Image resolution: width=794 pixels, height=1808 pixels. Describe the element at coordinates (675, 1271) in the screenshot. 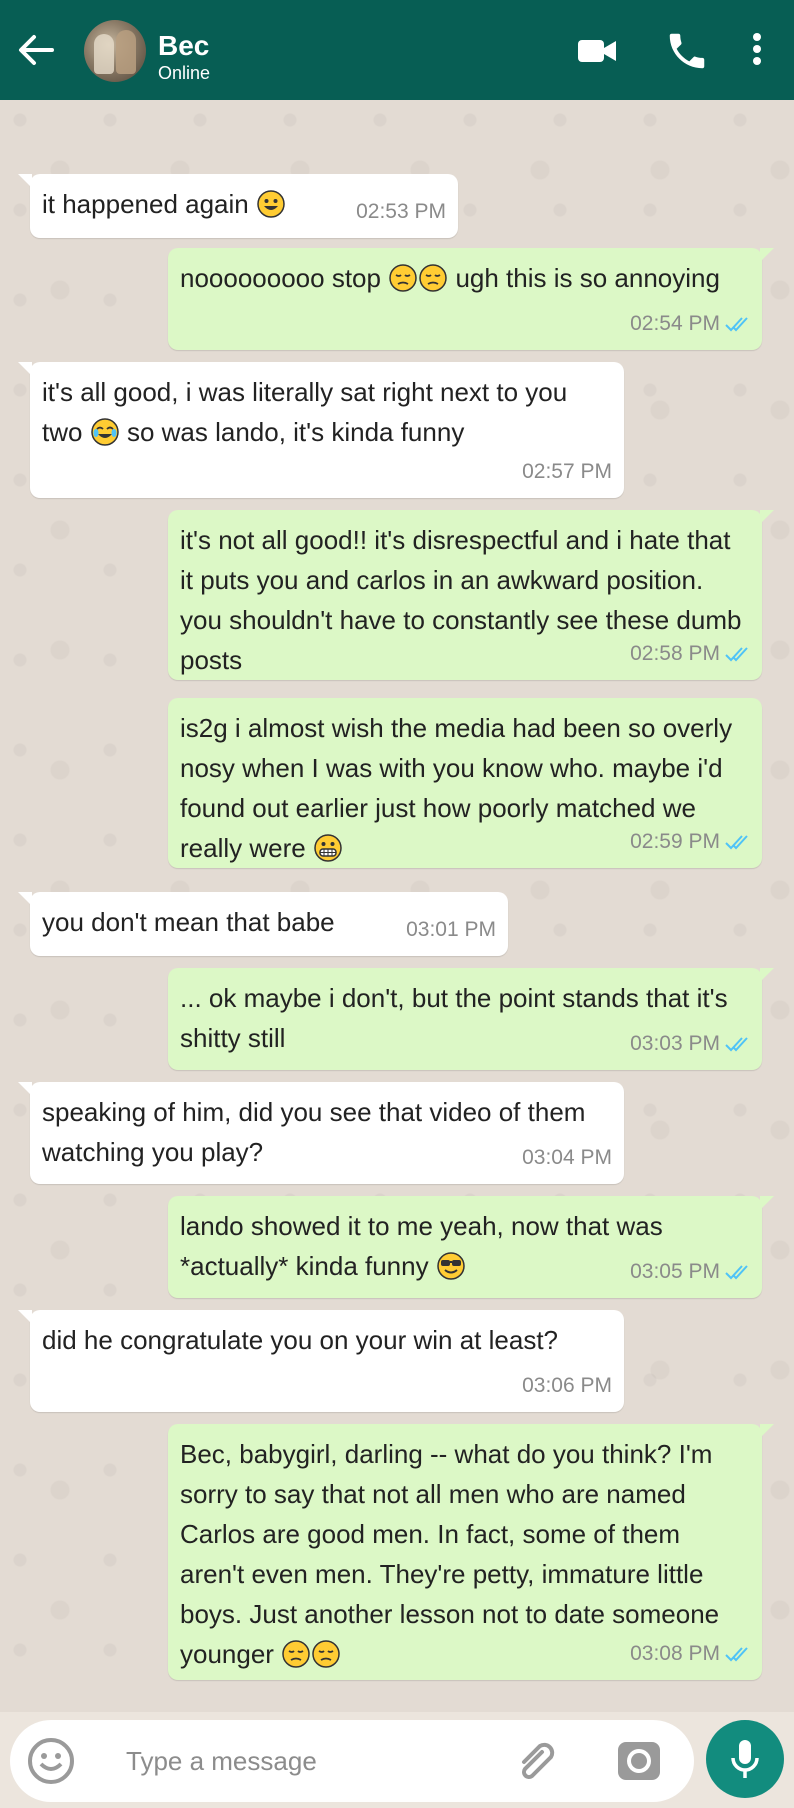

I see `message-time: 03:05 PM` at that location.